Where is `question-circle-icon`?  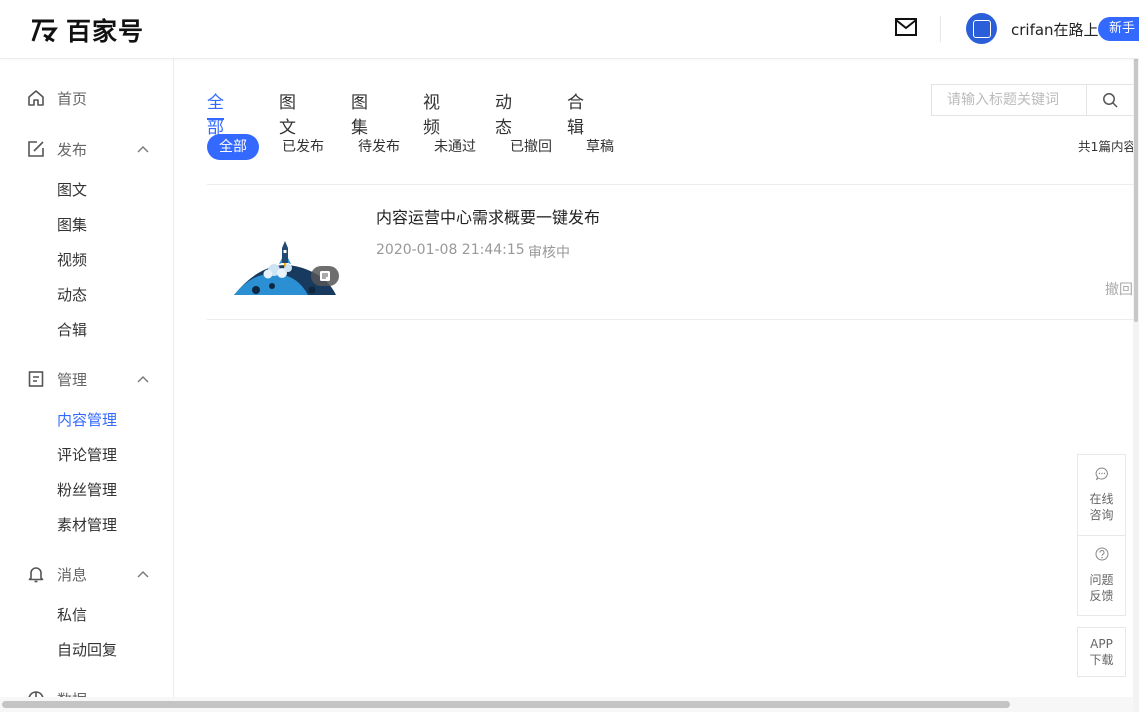 question-circle-icon is located at coordinates (1102, 554).